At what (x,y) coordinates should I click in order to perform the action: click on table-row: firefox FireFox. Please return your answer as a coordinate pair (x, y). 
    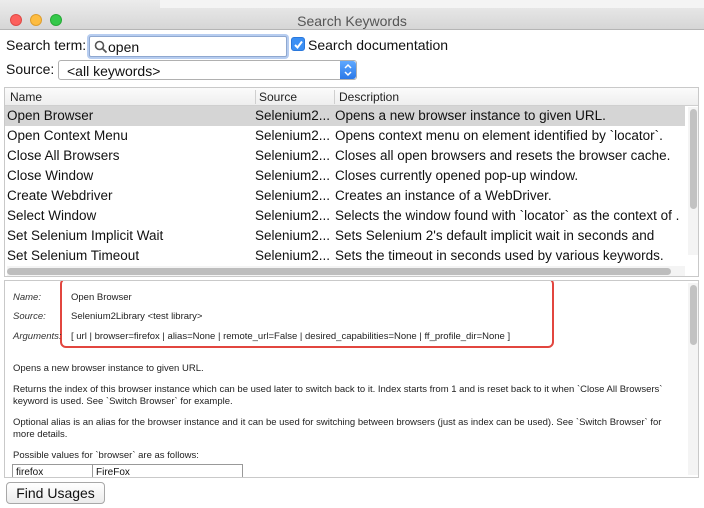
    Looking at the image, I should click on (127, 470).